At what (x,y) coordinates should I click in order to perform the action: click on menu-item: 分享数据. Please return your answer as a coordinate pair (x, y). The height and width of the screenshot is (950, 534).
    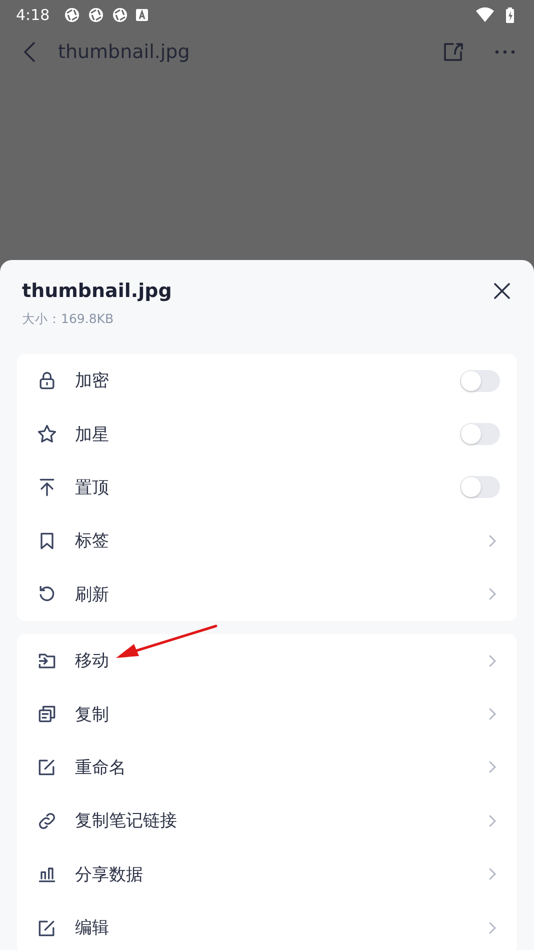
    Looking at the image, I should click on (267, 874).